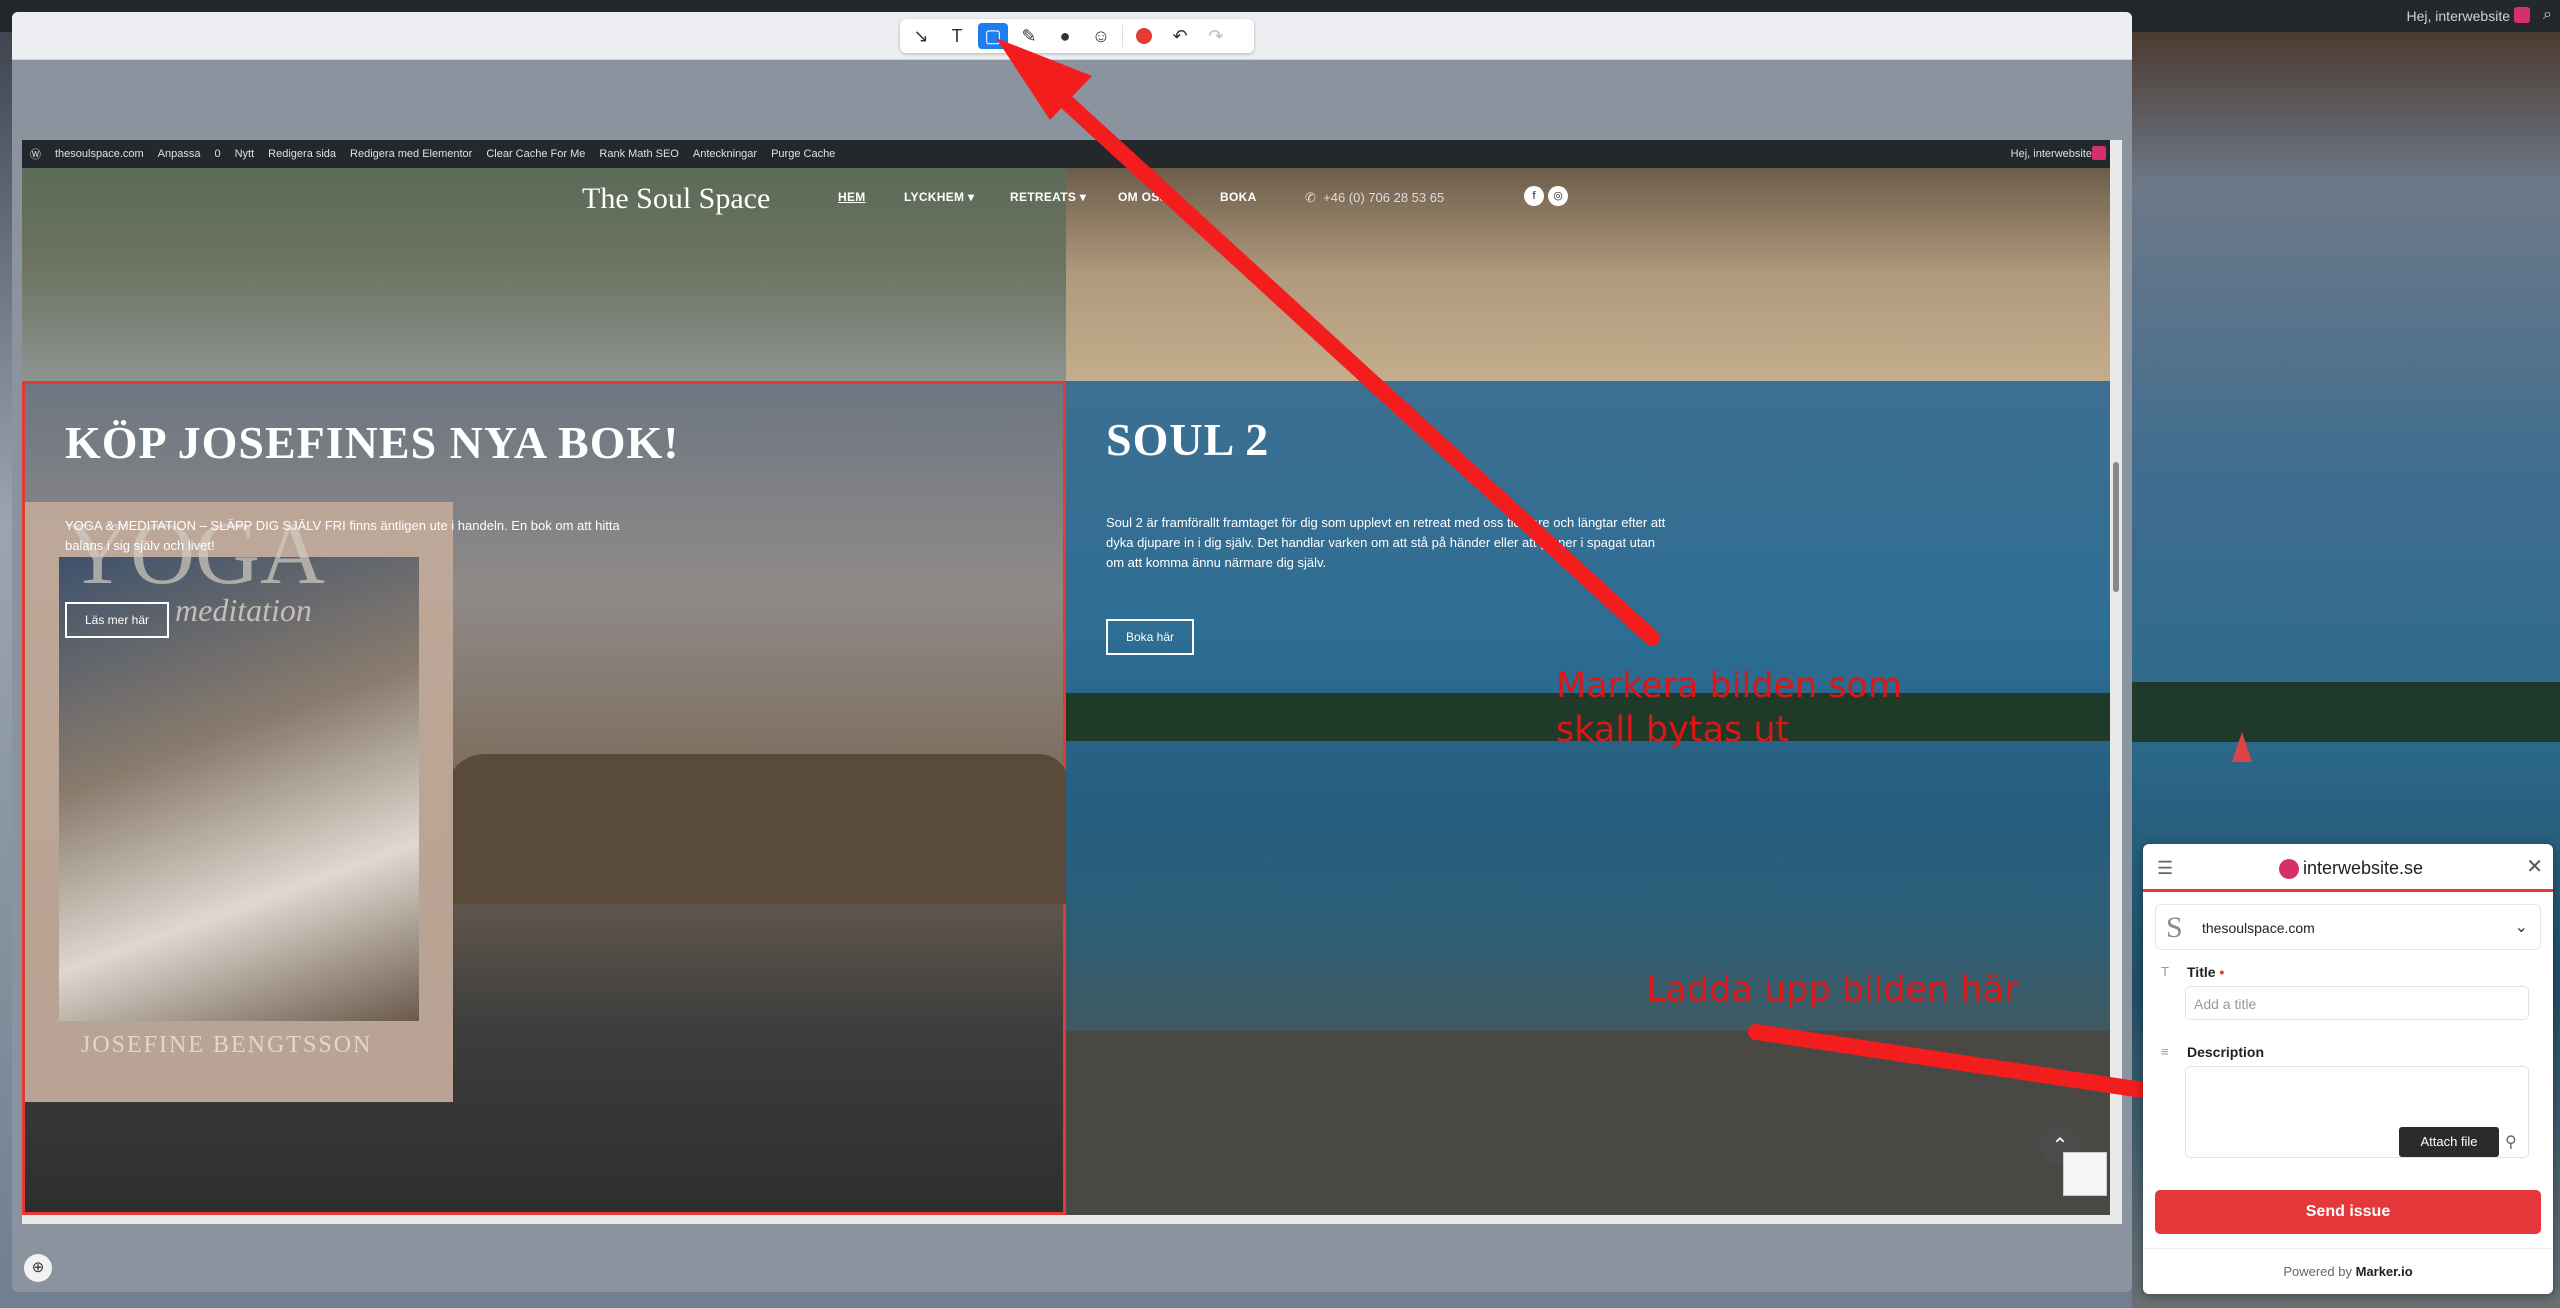 Image resolution: width=2560 pixels, height=1308 pixels. What do you see at coordinates (1188, 439) in the screenshot?
I see `soul2-title: SOUL 2` at bounding box center [1188, 439].